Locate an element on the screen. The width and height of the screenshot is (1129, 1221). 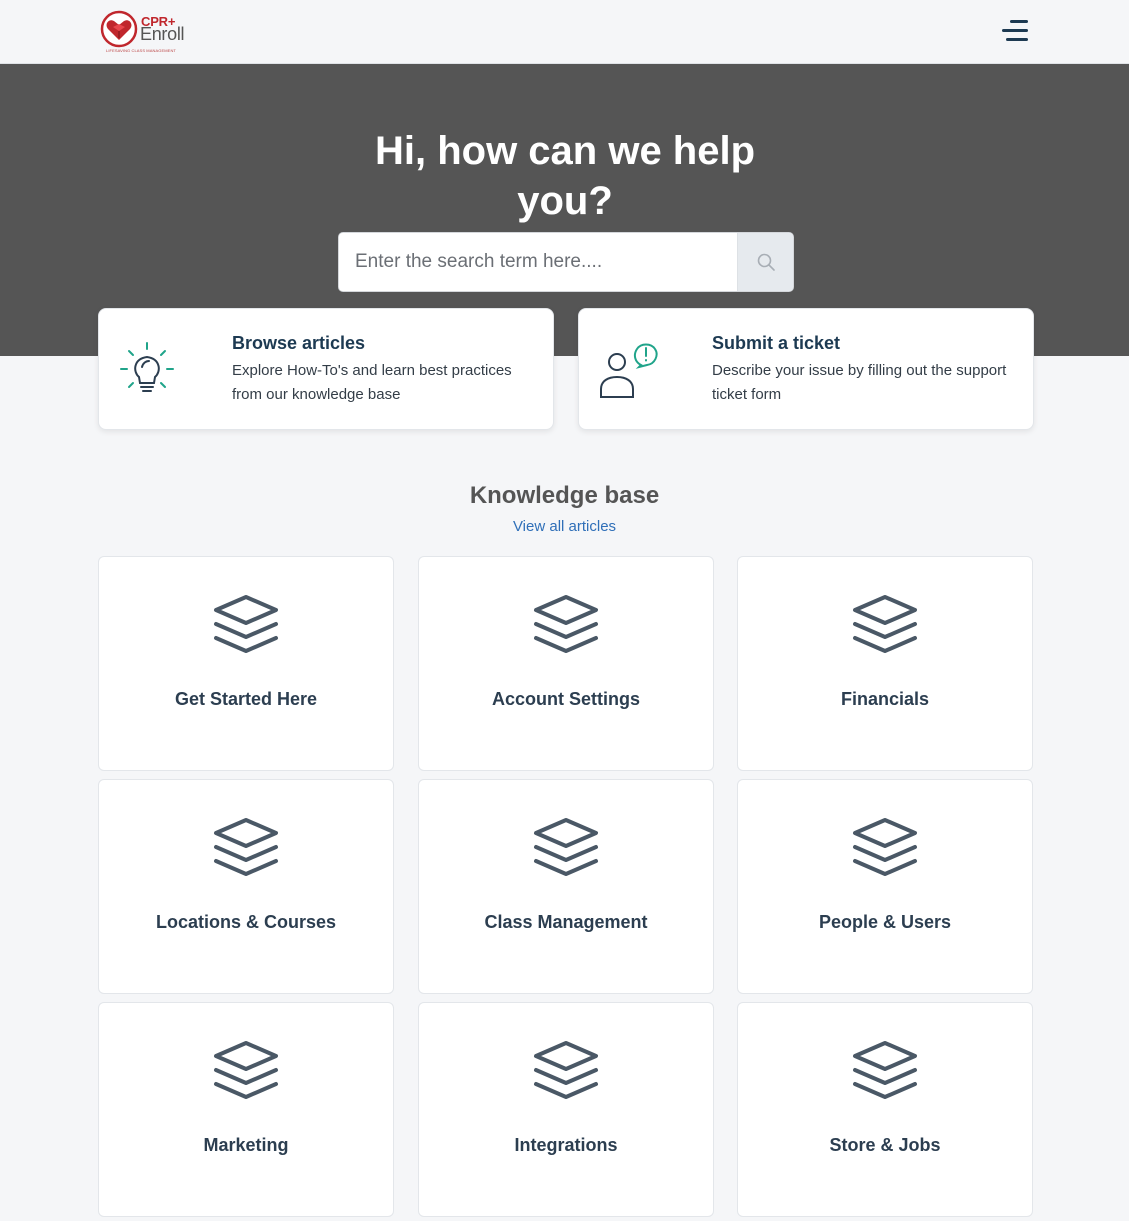
browse-articles-title: Browse articles is located at coordinates (299, 343).